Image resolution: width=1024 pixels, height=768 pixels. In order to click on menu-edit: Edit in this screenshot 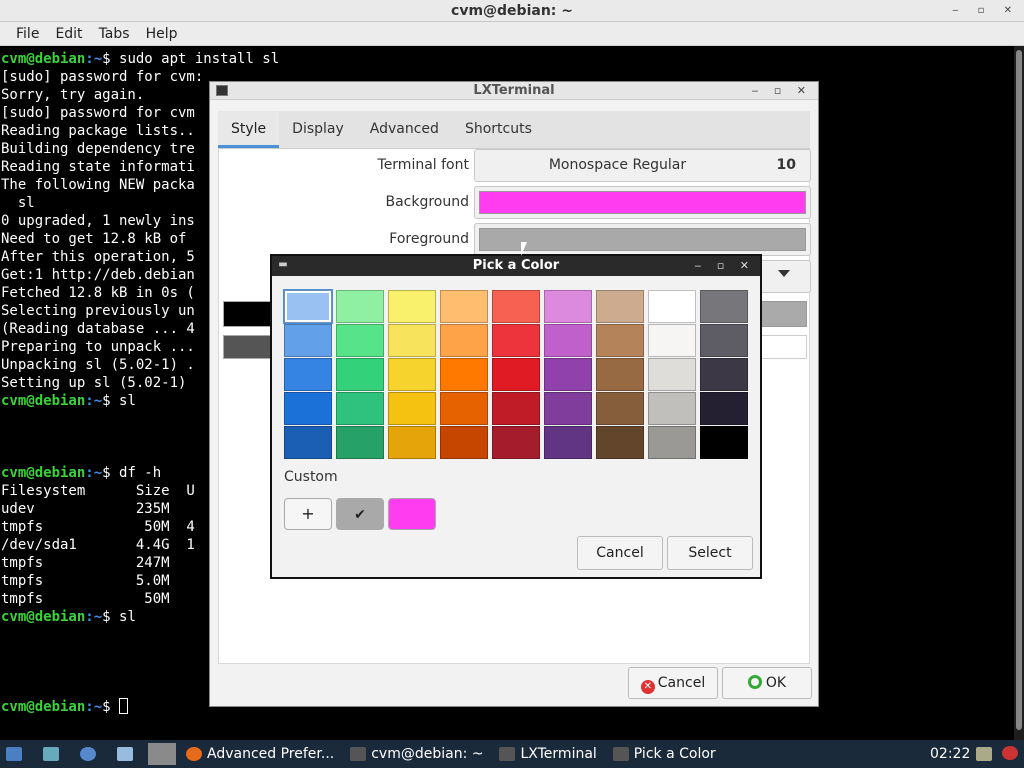, I will do `click(68, 33)`.